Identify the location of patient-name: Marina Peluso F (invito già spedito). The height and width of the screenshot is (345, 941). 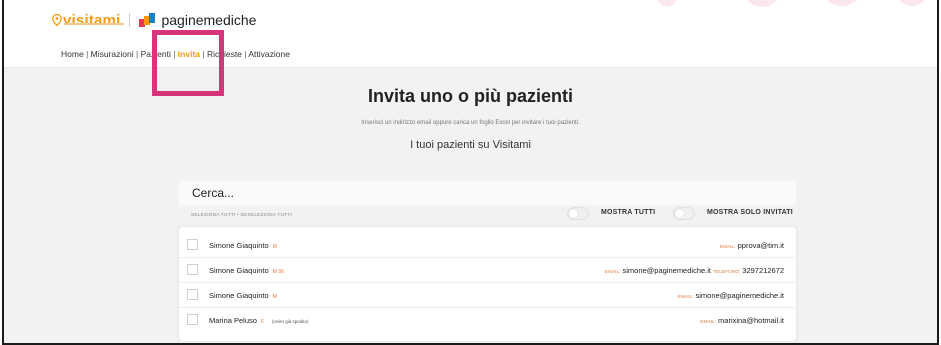
(259, 320).